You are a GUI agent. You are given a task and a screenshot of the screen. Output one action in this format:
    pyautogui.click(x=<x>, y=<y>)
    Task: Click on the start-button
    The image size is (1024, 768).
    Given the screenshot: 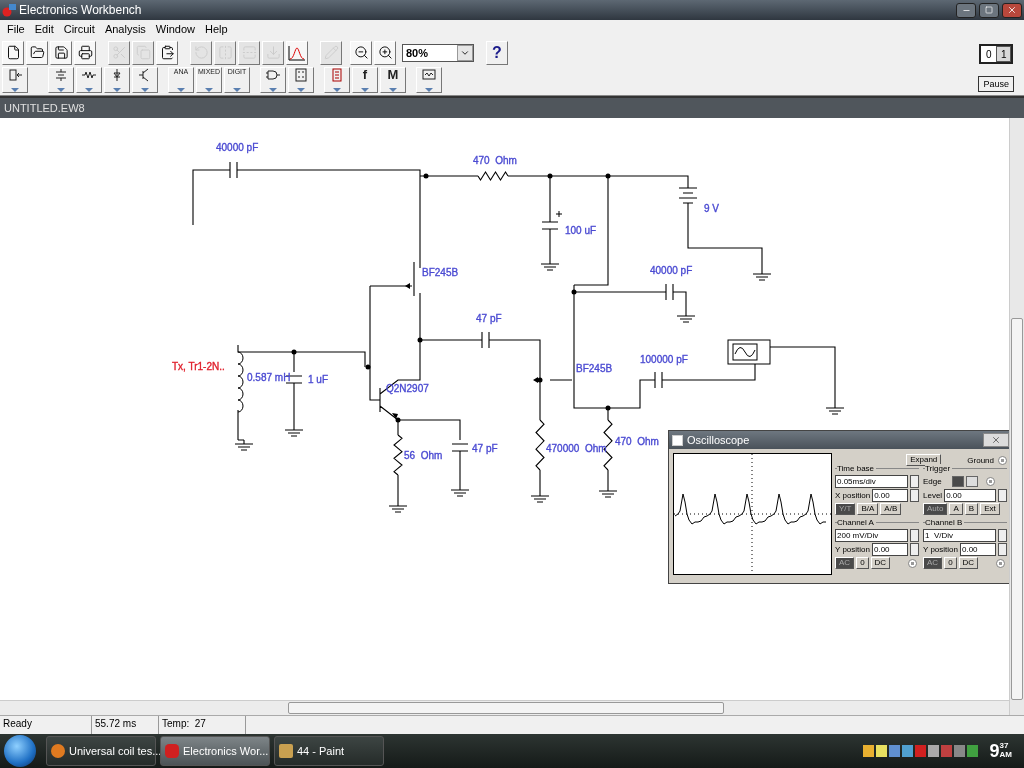 What is the action you would take?
    pyautogui.click(x=20, y=751)
    